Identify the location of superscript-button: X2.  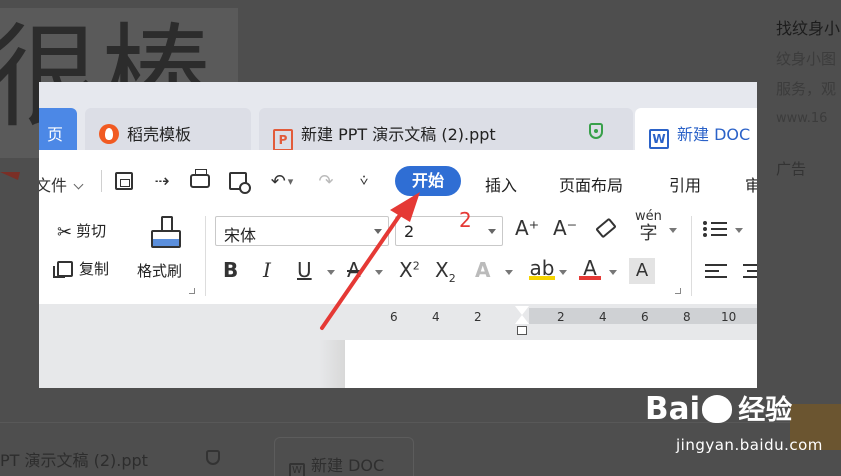
(409, 270).